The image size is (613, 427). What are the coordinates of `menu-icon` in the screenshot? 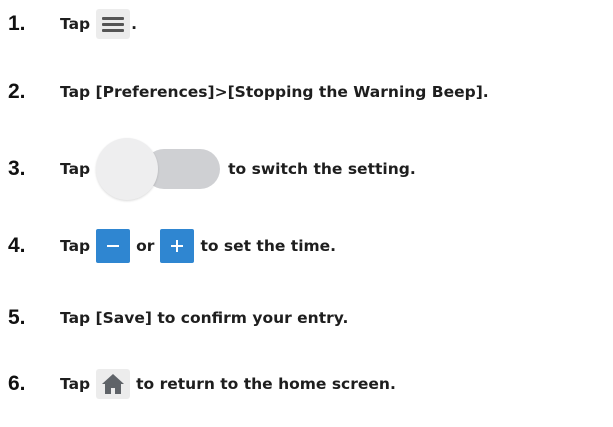 It's located at (113, 24).